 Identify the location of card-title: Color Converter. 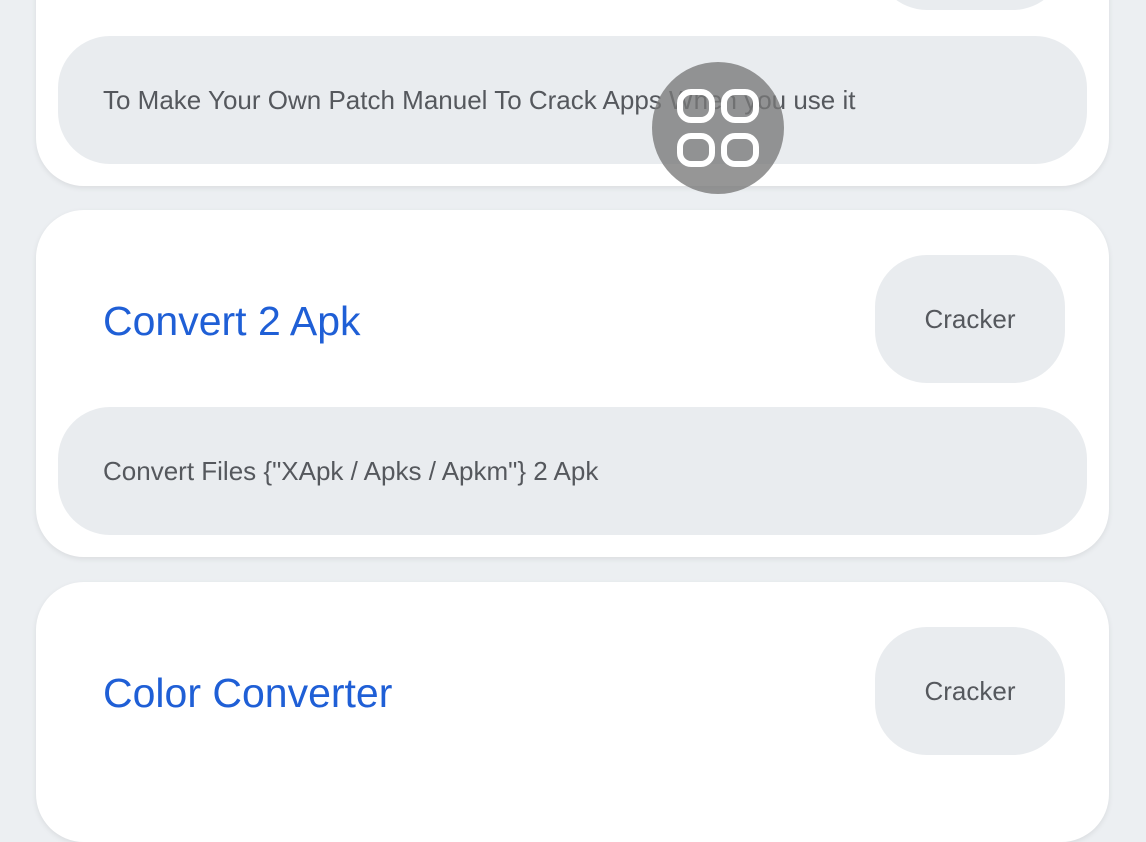
(248, 693).